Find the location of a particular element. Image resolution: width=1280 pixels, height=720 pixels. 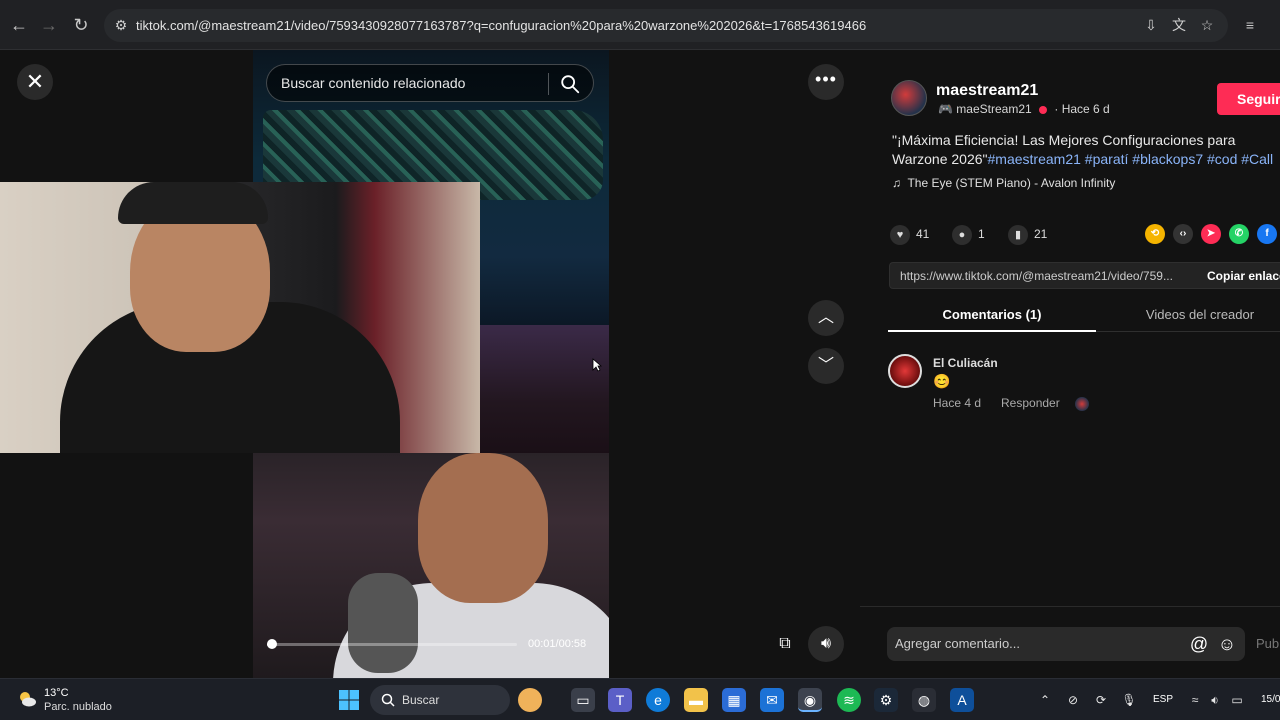

wifi-icon: ≈ is located at coordinates (1195, 700).